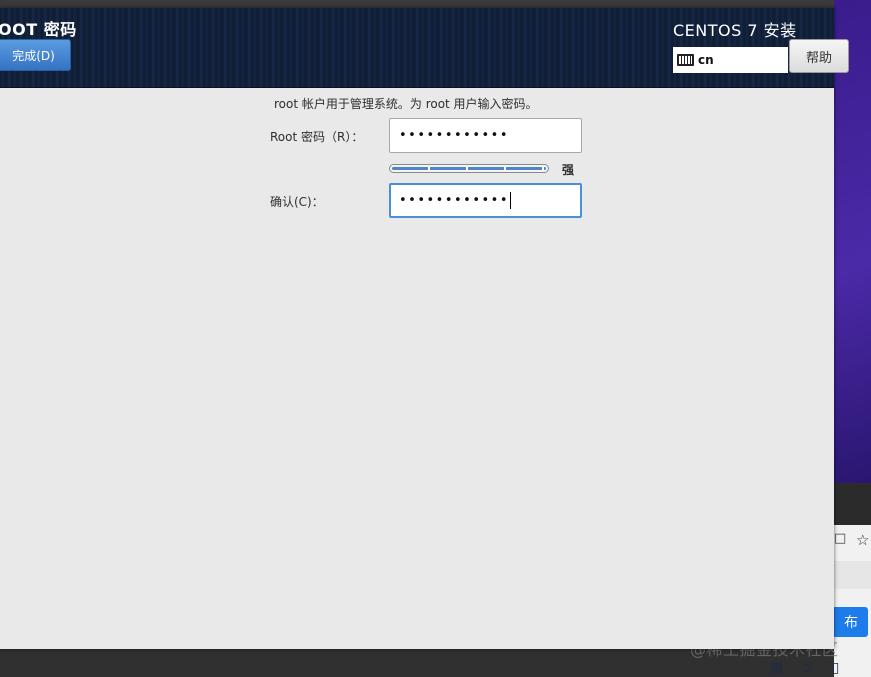  I want to click on keyboard-icon, so click(685, 60).